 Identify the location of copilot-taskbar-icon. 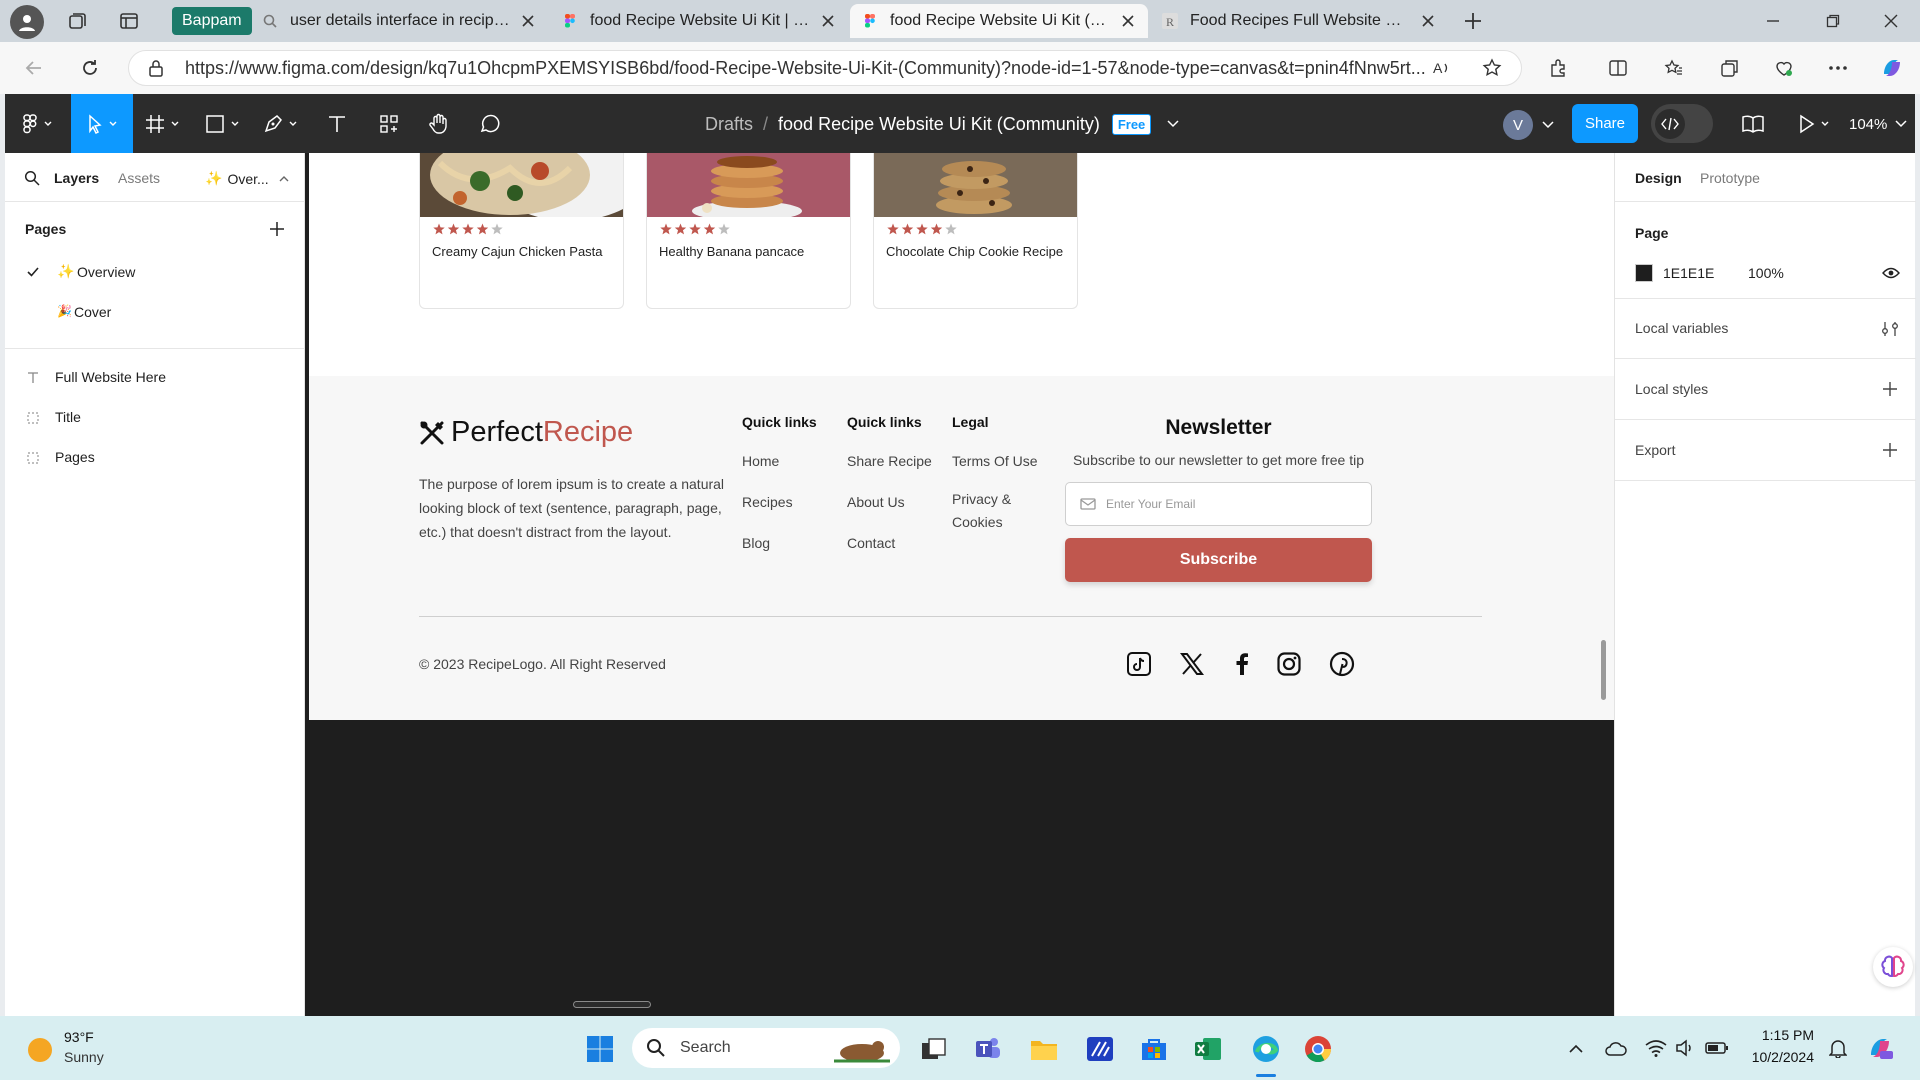
(1880, 1048).